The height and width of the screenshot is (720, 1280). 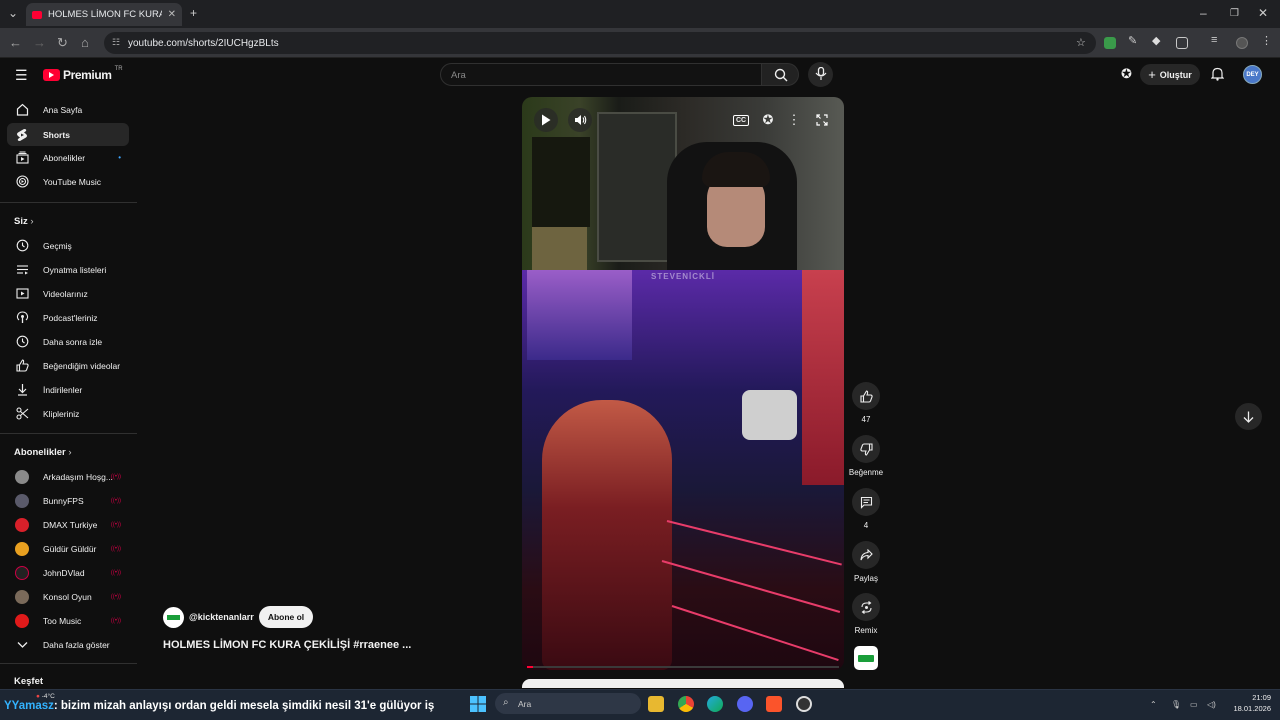 I want to click on chrome-icon, so click(x=686, y=704).